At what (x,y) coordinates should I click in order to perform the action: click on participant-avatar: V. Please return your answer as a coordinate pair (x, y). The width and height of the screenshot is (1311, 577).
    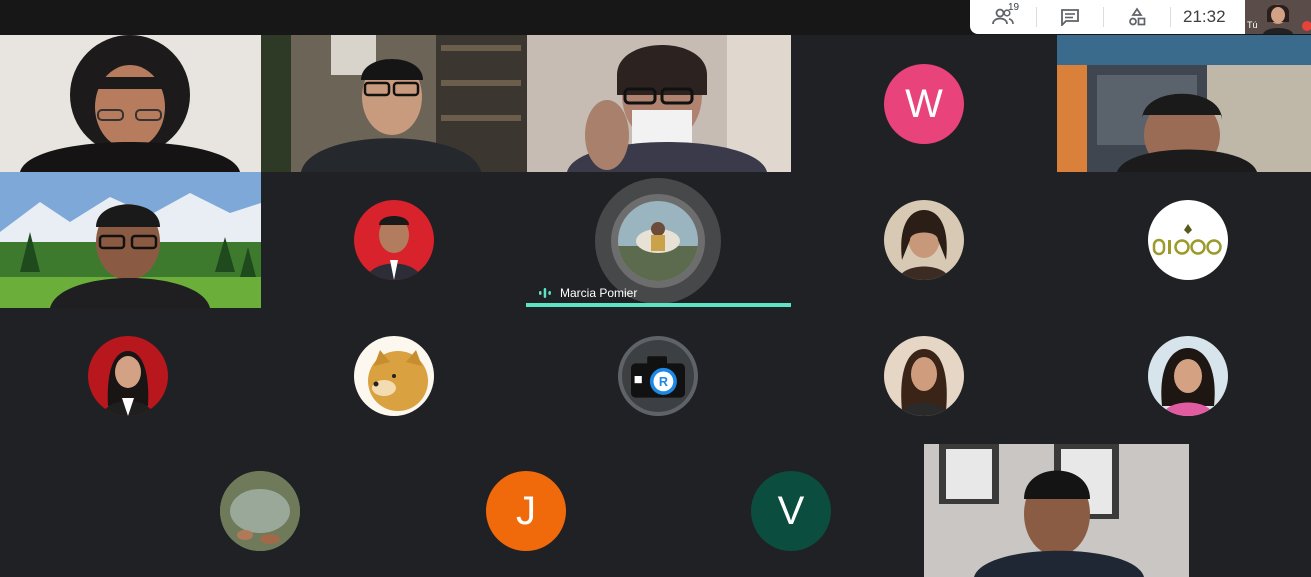
    Looking at the image, I should click on (791, 511).